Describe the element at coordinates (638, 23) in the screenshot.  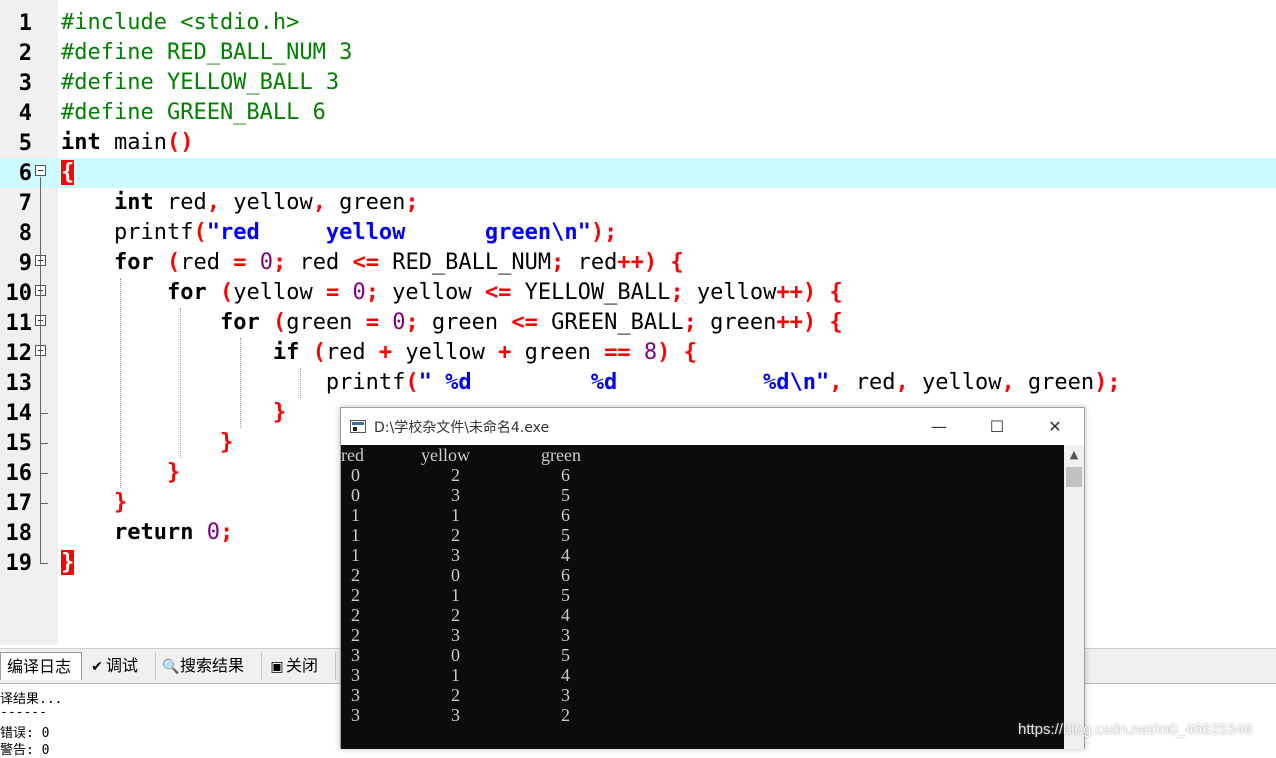
I see `code-line: 1 #include <stdio.h>` at that location.